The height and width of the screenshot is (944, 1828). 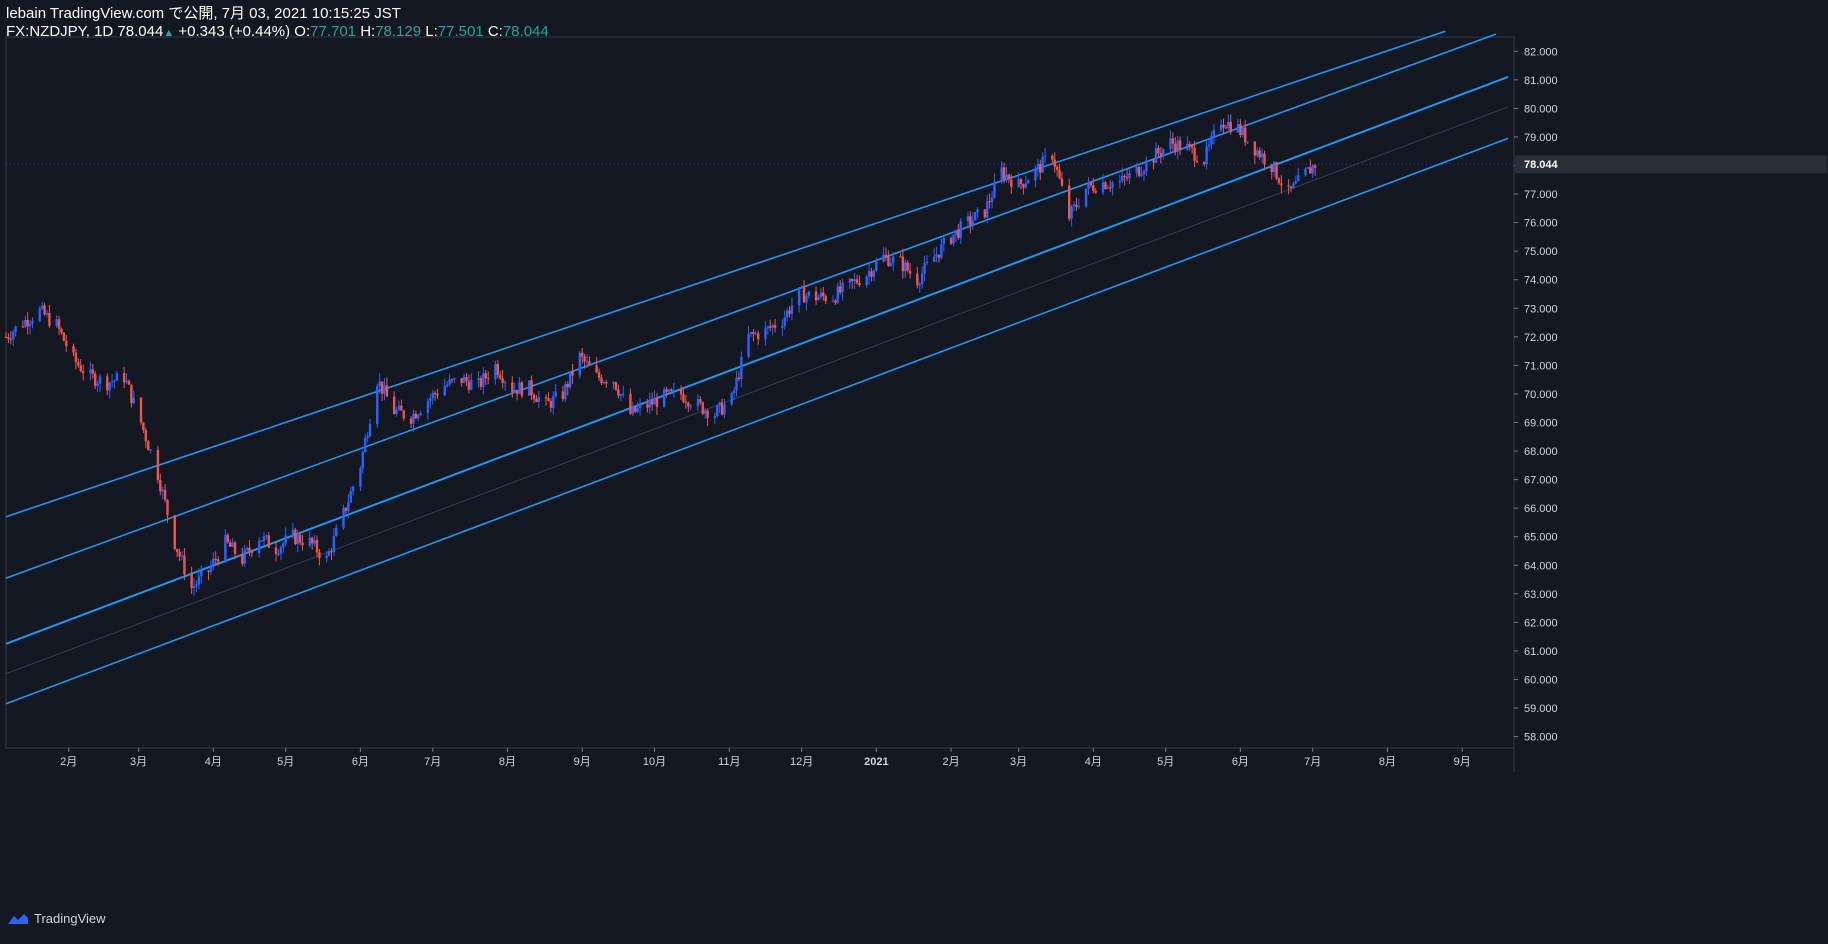 I want to click on x-tick-label: 7月, so click(x=432, y=762).